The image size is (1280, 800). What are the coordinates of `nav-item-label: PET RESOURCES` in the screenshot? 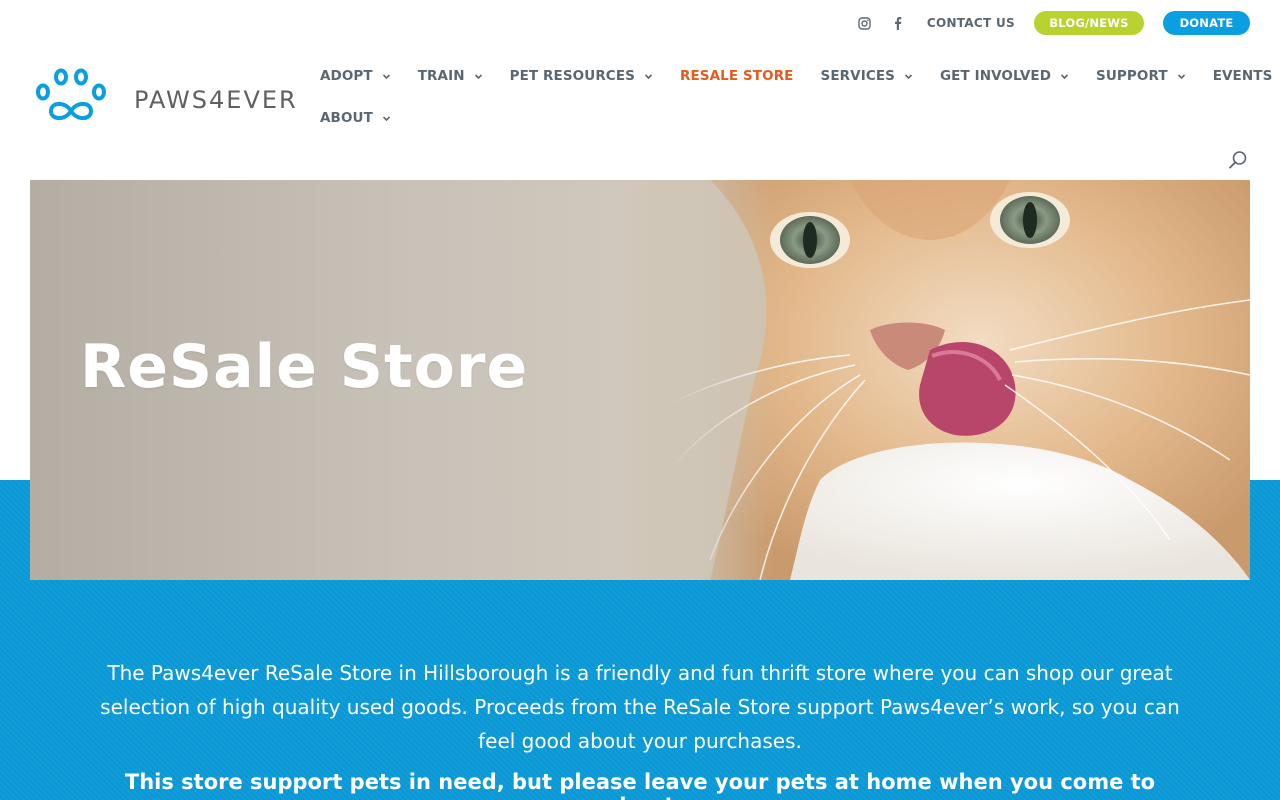 It's located at (572, 76).